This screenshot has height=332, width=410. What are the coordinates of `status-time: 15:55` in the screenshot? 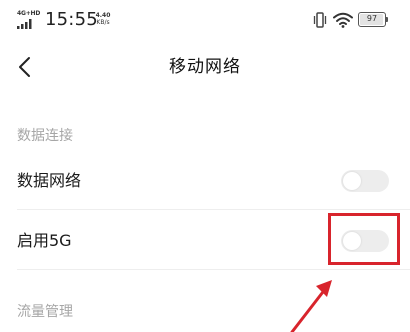 It's located at (71, 19).